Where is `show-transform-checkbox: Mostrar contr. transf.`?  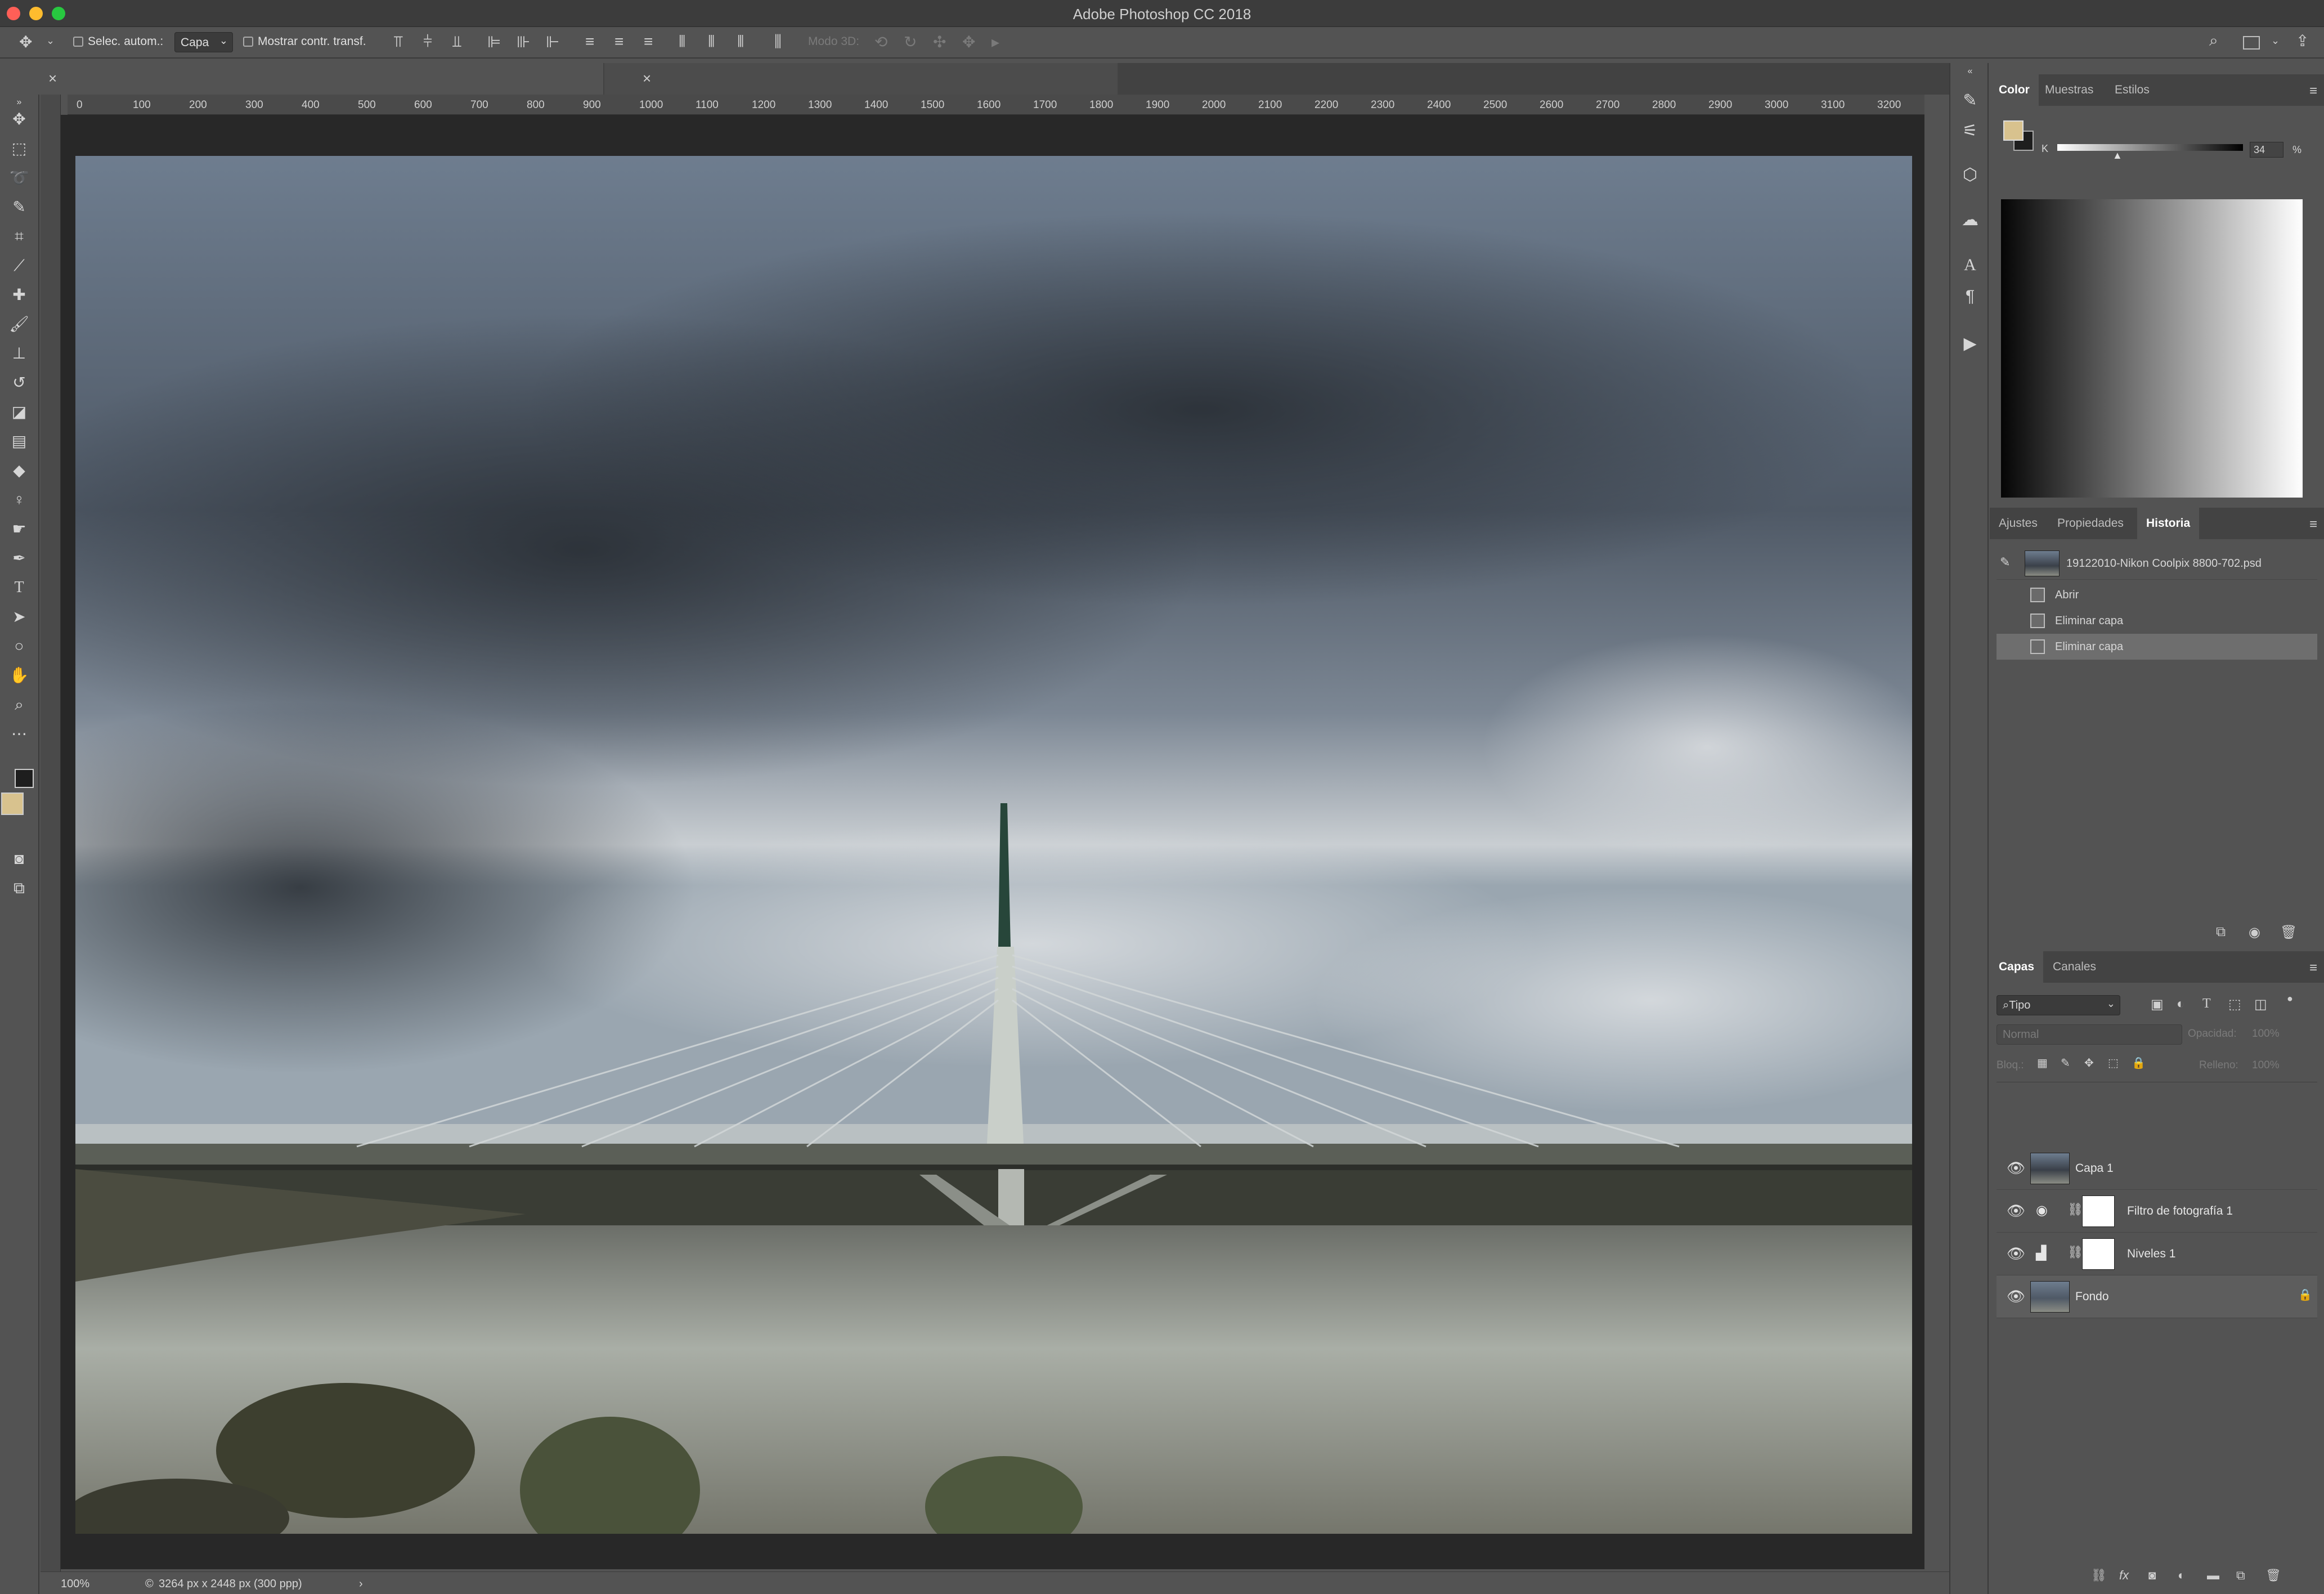 show-transform-checkbox: Mostrar contr. transf. is located at coordinates (304, 41).